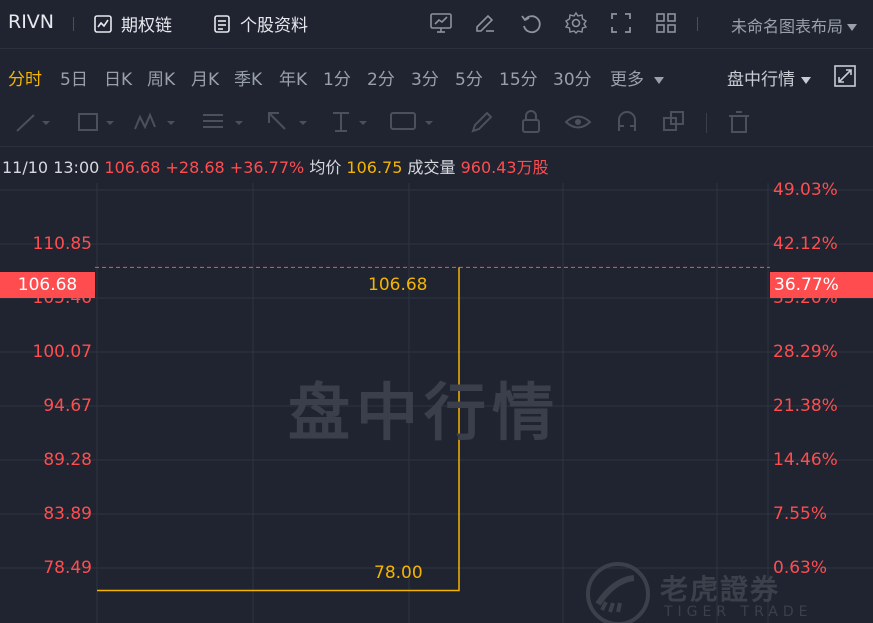 Image resolution: width=873 pixels, height=623 pixels. Describe the element at coordinates (761, 80) in the screenshot. I see `market-mode-label: 盘中行情` at that location.